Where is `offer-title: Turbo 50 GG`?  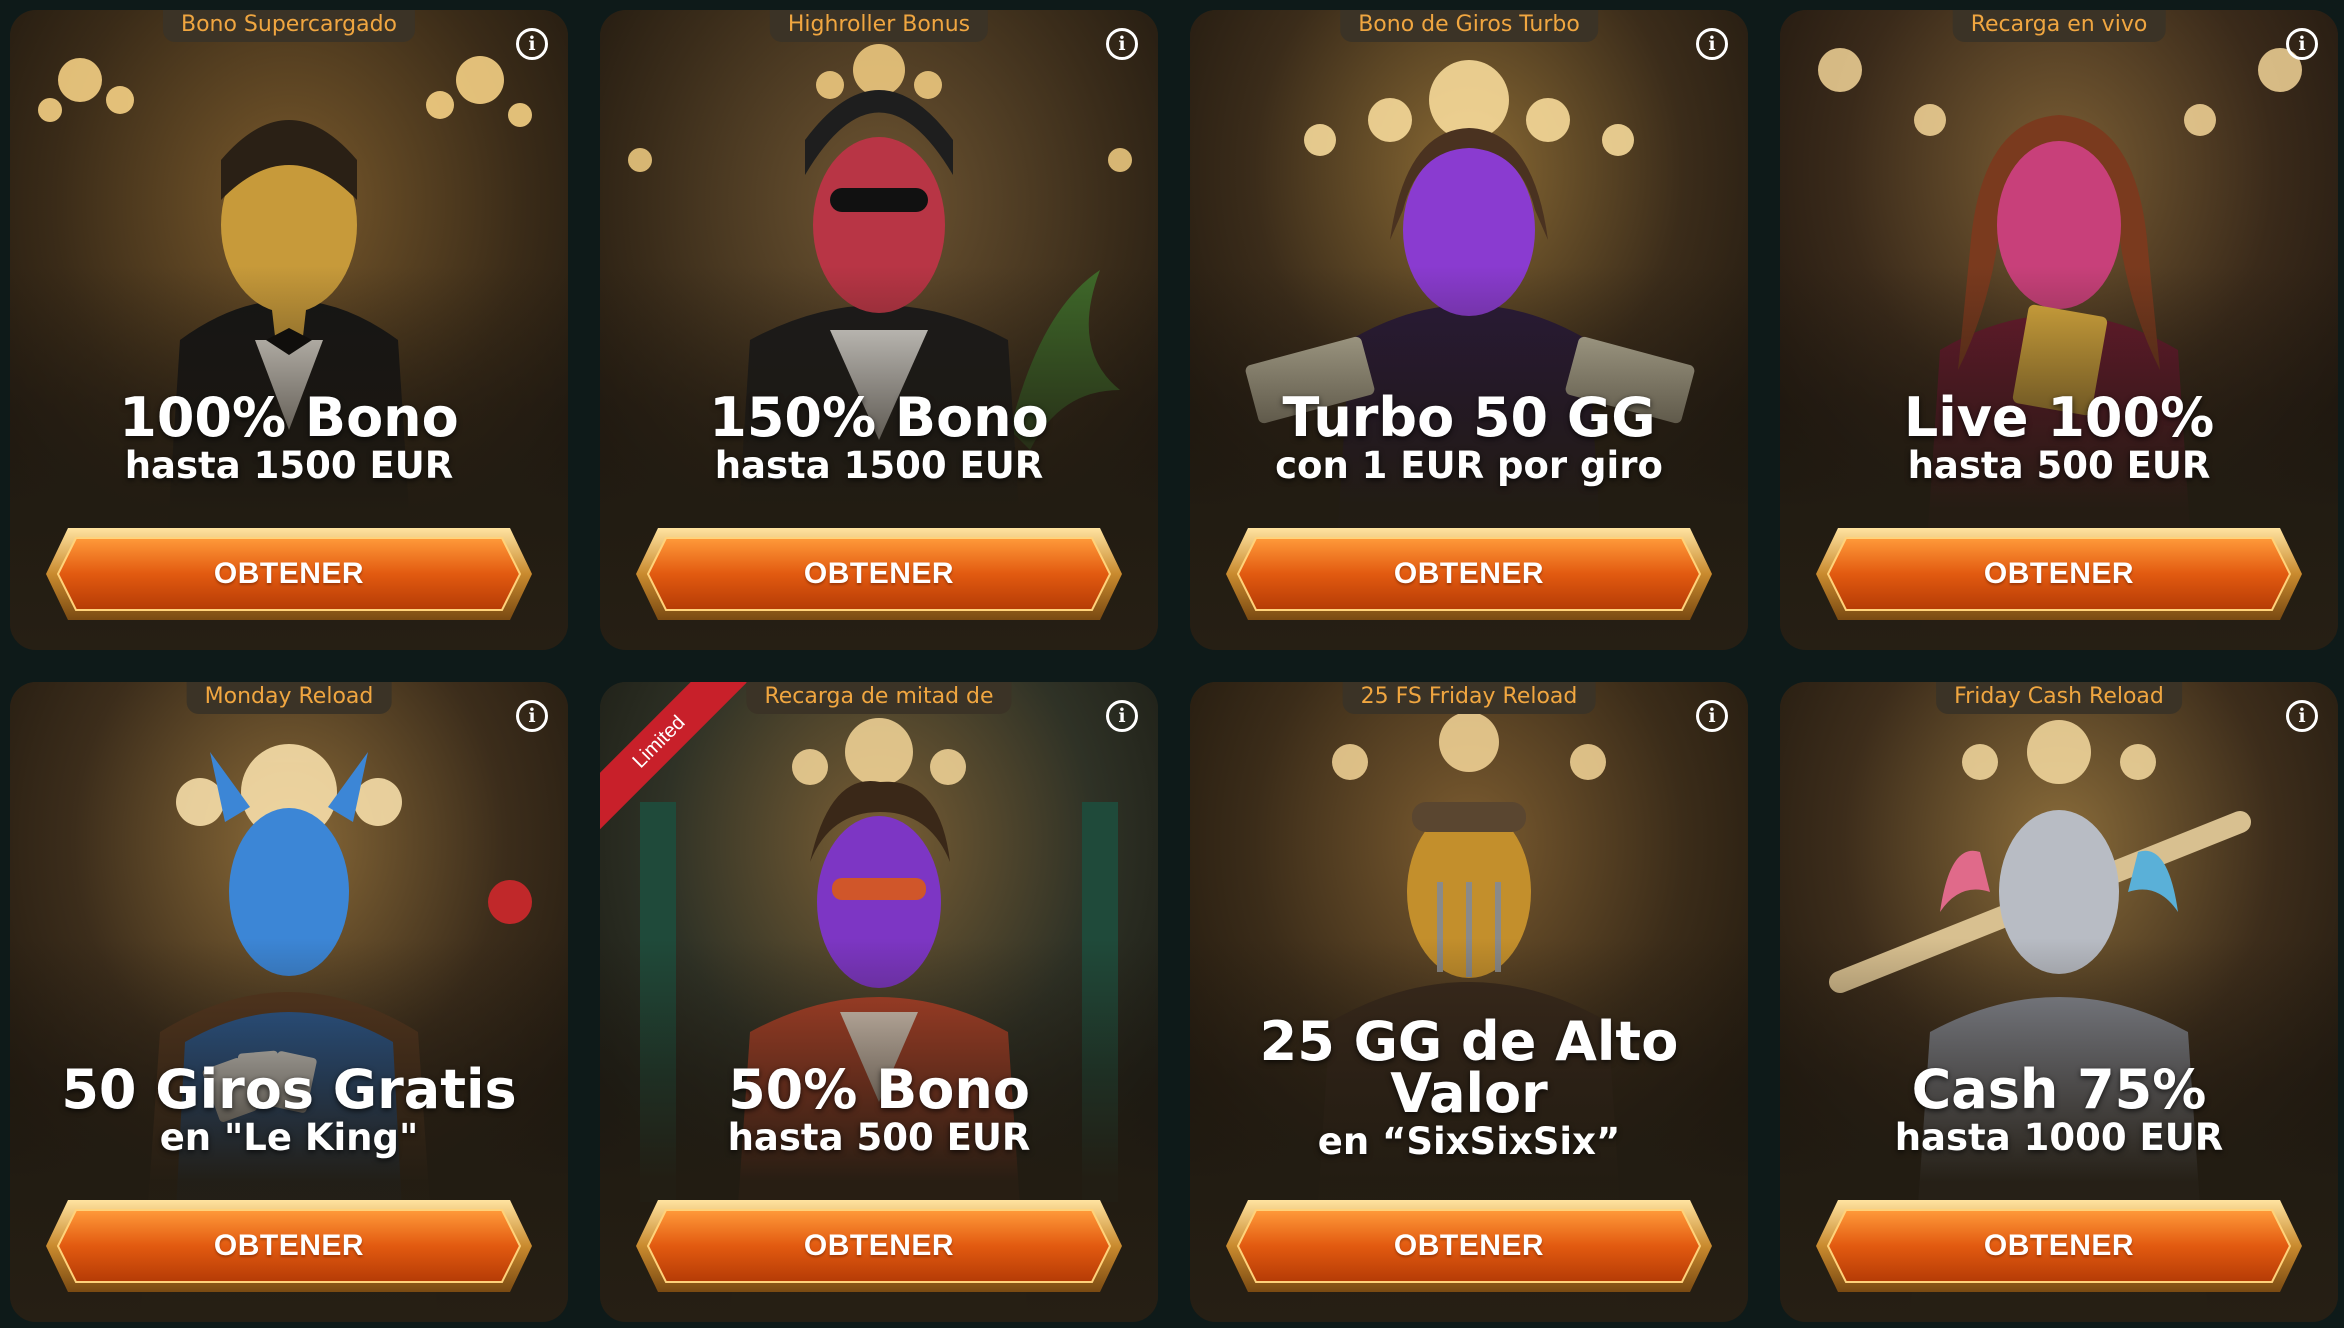
offer-title: Turbo 50 GG is located at coordinates (1469, 417).